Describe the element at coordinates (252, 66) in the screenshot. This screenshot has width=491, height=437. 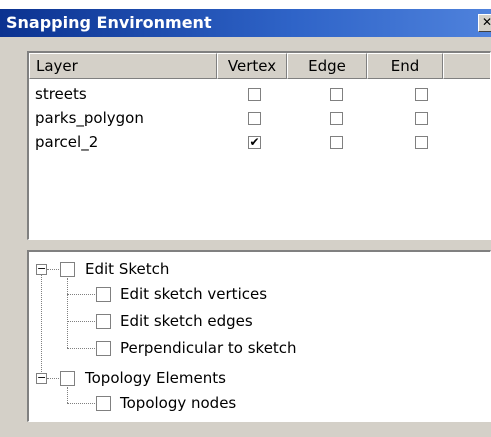
I see `column-header-vertex: Vertex` at that location.